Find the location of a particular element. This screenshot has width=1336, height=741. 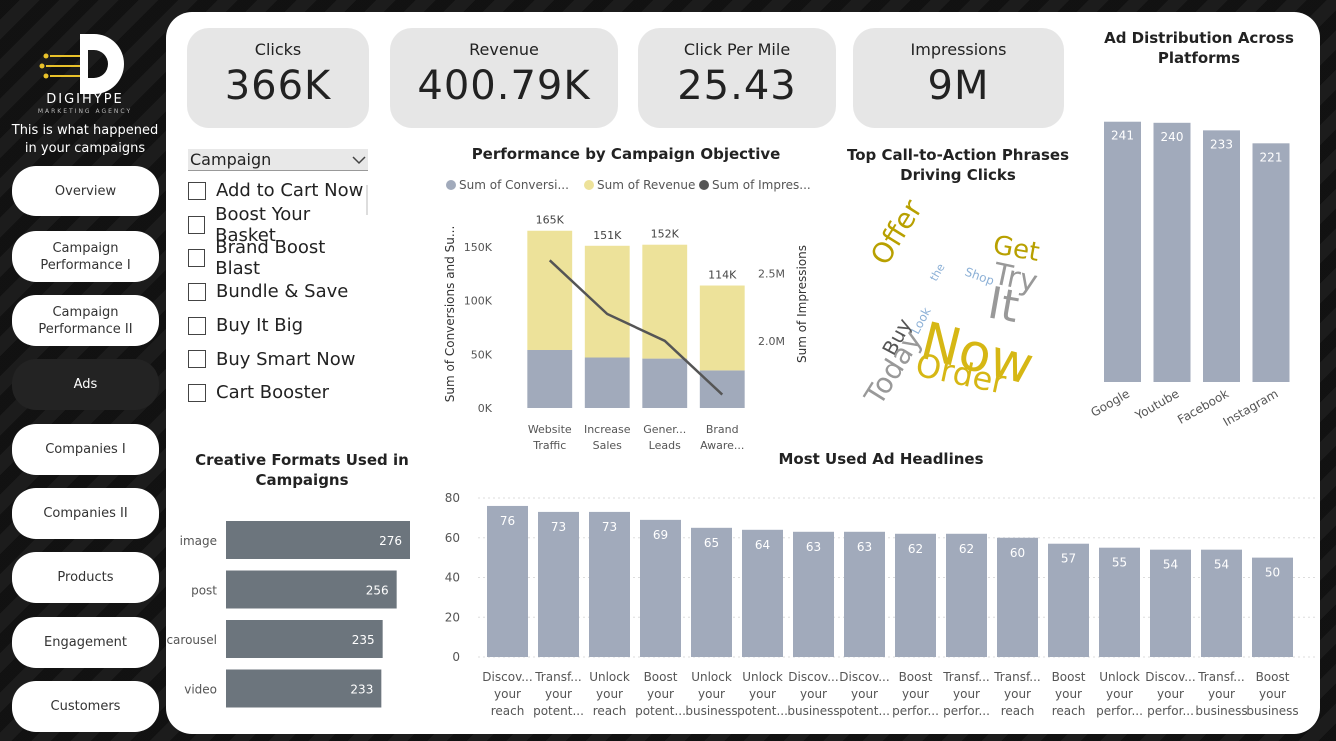

slicer-item: Brand Boost Blast is located at coordinates (278, 258).